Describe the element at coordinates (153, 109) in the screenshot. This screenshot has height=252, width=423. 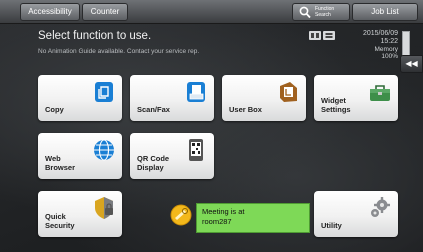
I see `scan-fax-label: Scan/Fax` at that location.